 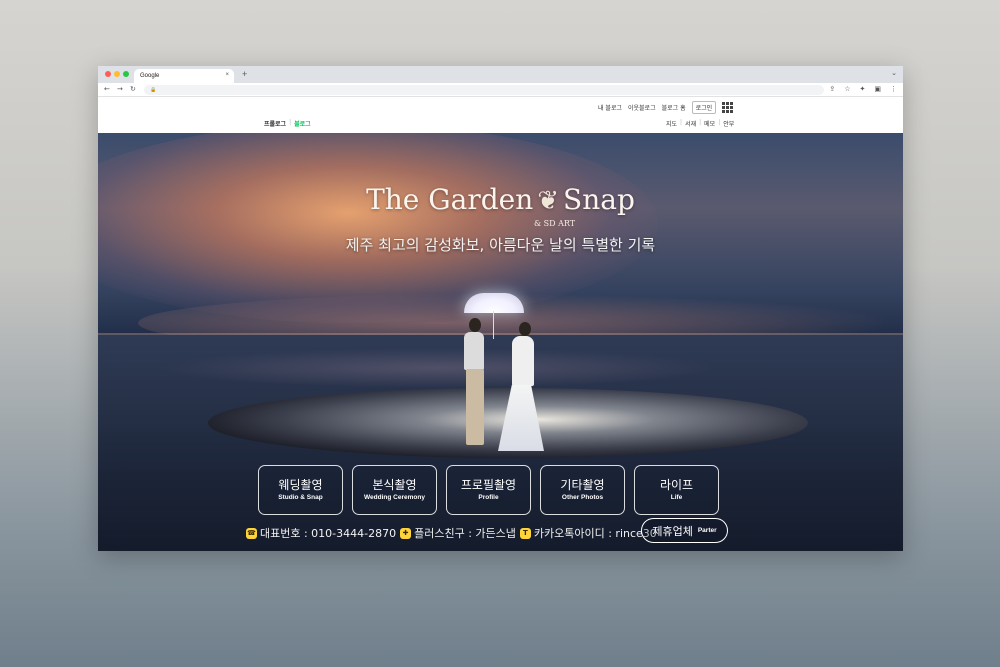 I want to click on new-tab-button: +, so click(x=244, y=74).